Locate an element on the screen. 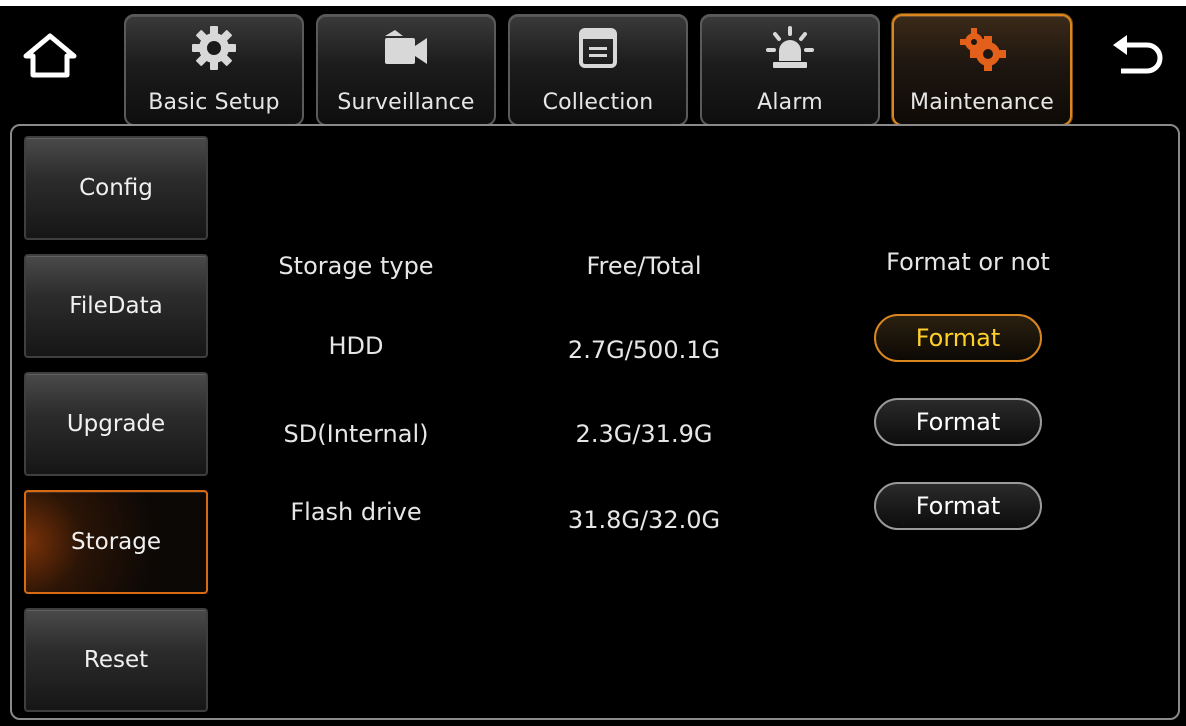 The width and height of the screenshot is (1186, 726). sidebar-item-label: FileData is located at coordinates (116, 306).